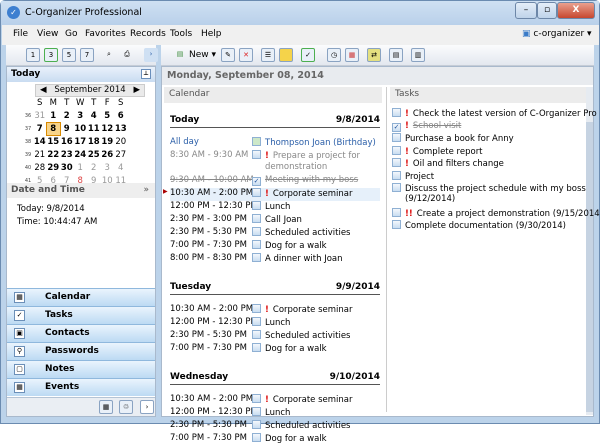 The width and height of the screenshot is (600, 446). What do you see at coordinates (557, 34) in the screenshot?
I see `profile-selector: ▣ c-organizer ▾` at bounding box center [557, 34].